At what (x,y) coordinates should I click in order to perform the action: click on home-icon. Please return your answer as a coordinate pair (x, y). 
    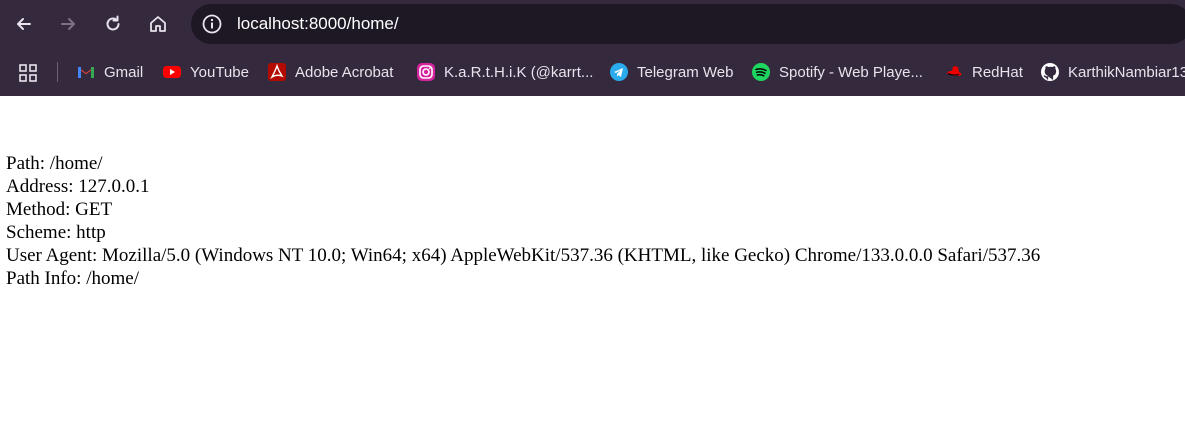
    Looking at the image, I should click on (158, 24).